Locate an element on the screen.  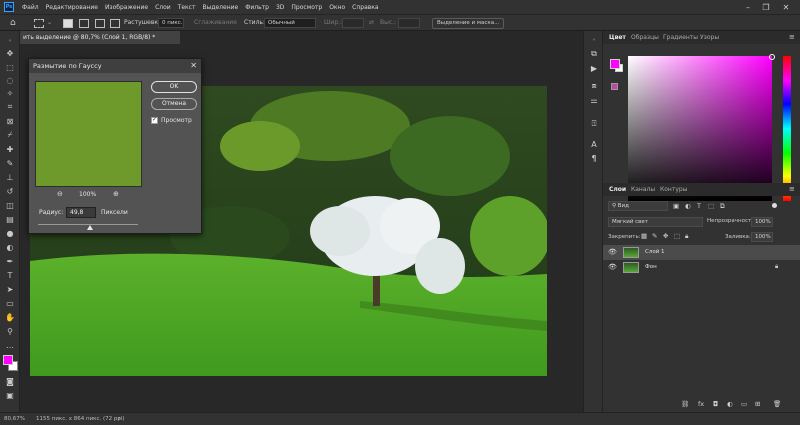
ok-button: OK is located at coordinates (174, 87).